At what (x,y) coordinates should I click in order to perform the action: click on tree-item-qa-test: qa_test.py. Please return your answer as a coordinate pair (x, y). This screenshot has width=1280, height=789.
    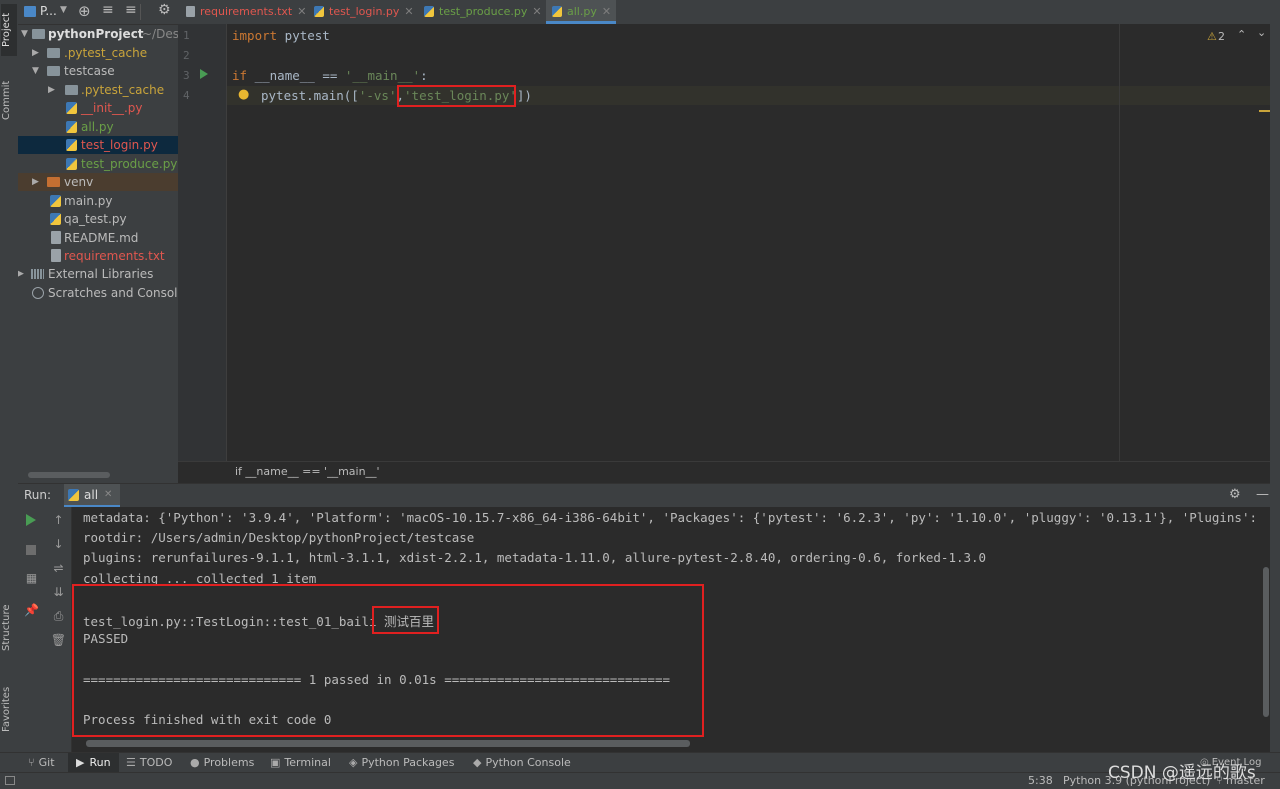
    Looking at the image, I should click on (98, 219).